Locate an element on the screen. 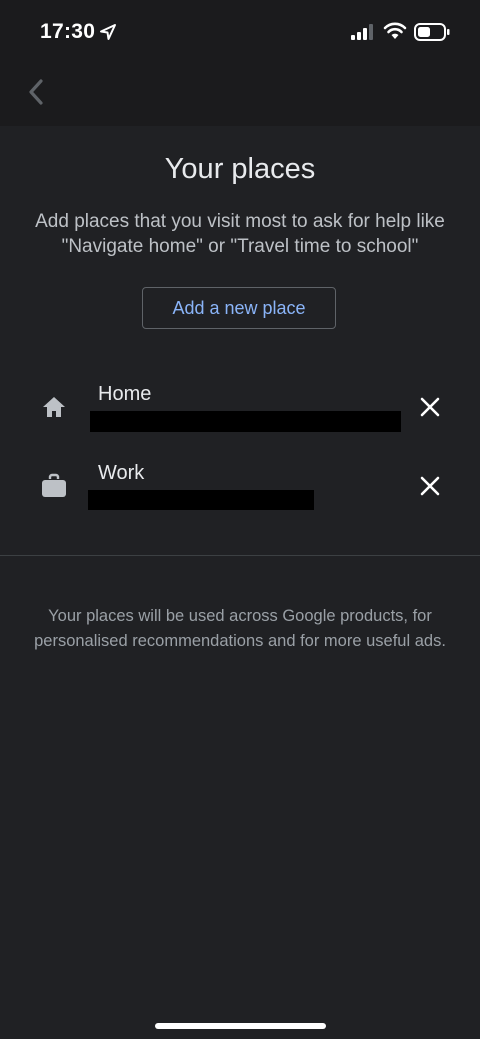 This screenshot has height=1039, width=480. place-row-work: Work is located at coordinates (240, 491).